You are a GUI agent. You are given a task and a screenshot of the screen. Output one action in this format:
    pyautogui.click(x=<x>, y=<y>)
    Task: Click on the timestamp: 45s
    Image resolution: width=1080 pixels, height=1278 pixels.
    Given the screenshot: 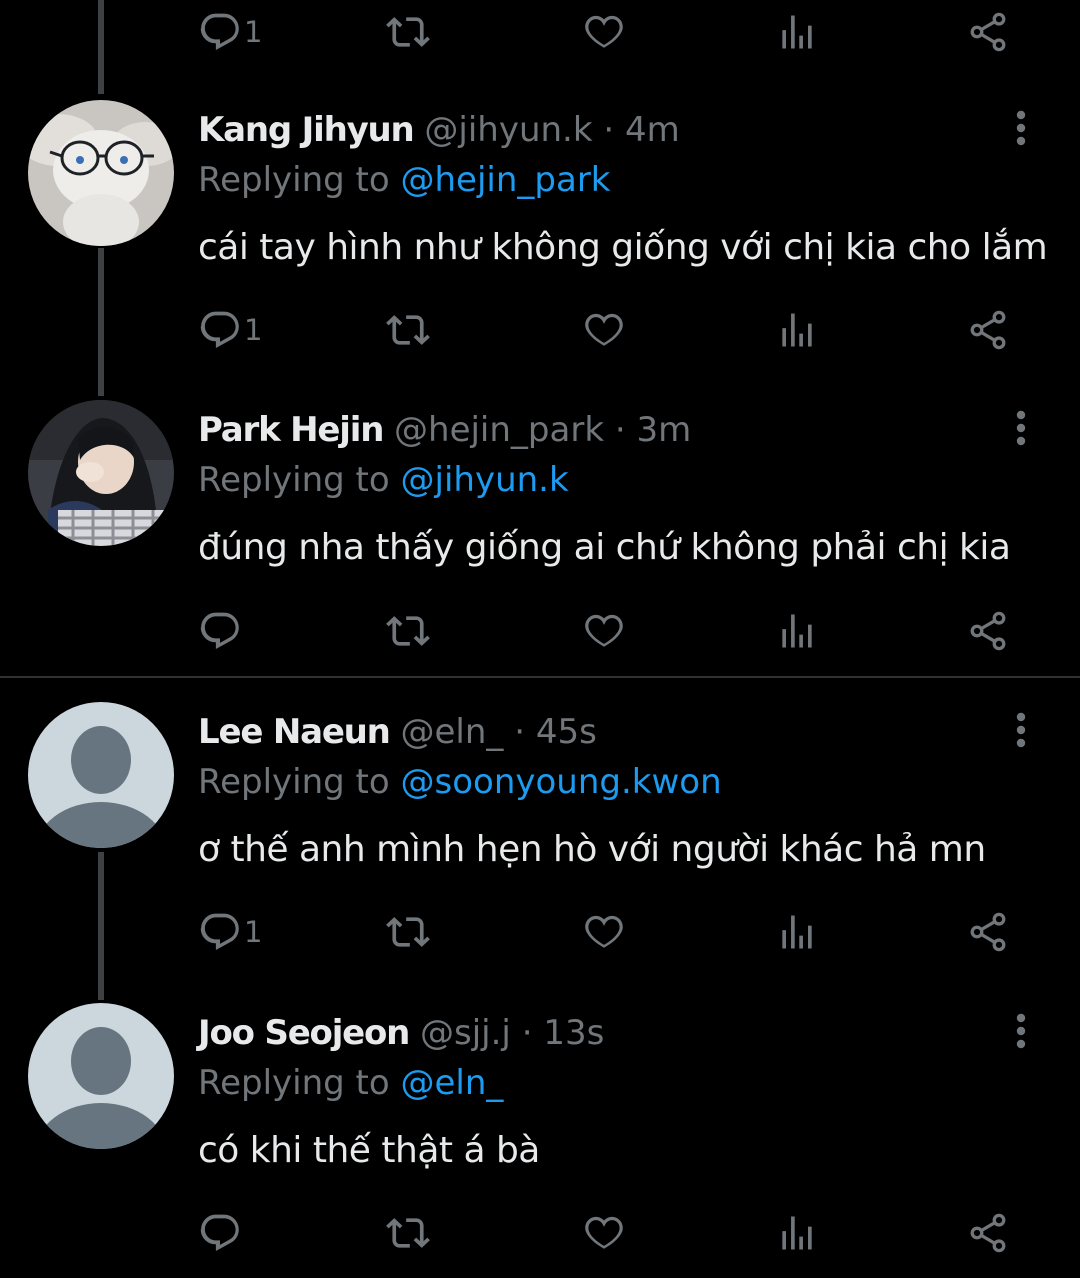 What is the action you would take?
    pyautogui.click(x=566, y=732)
    